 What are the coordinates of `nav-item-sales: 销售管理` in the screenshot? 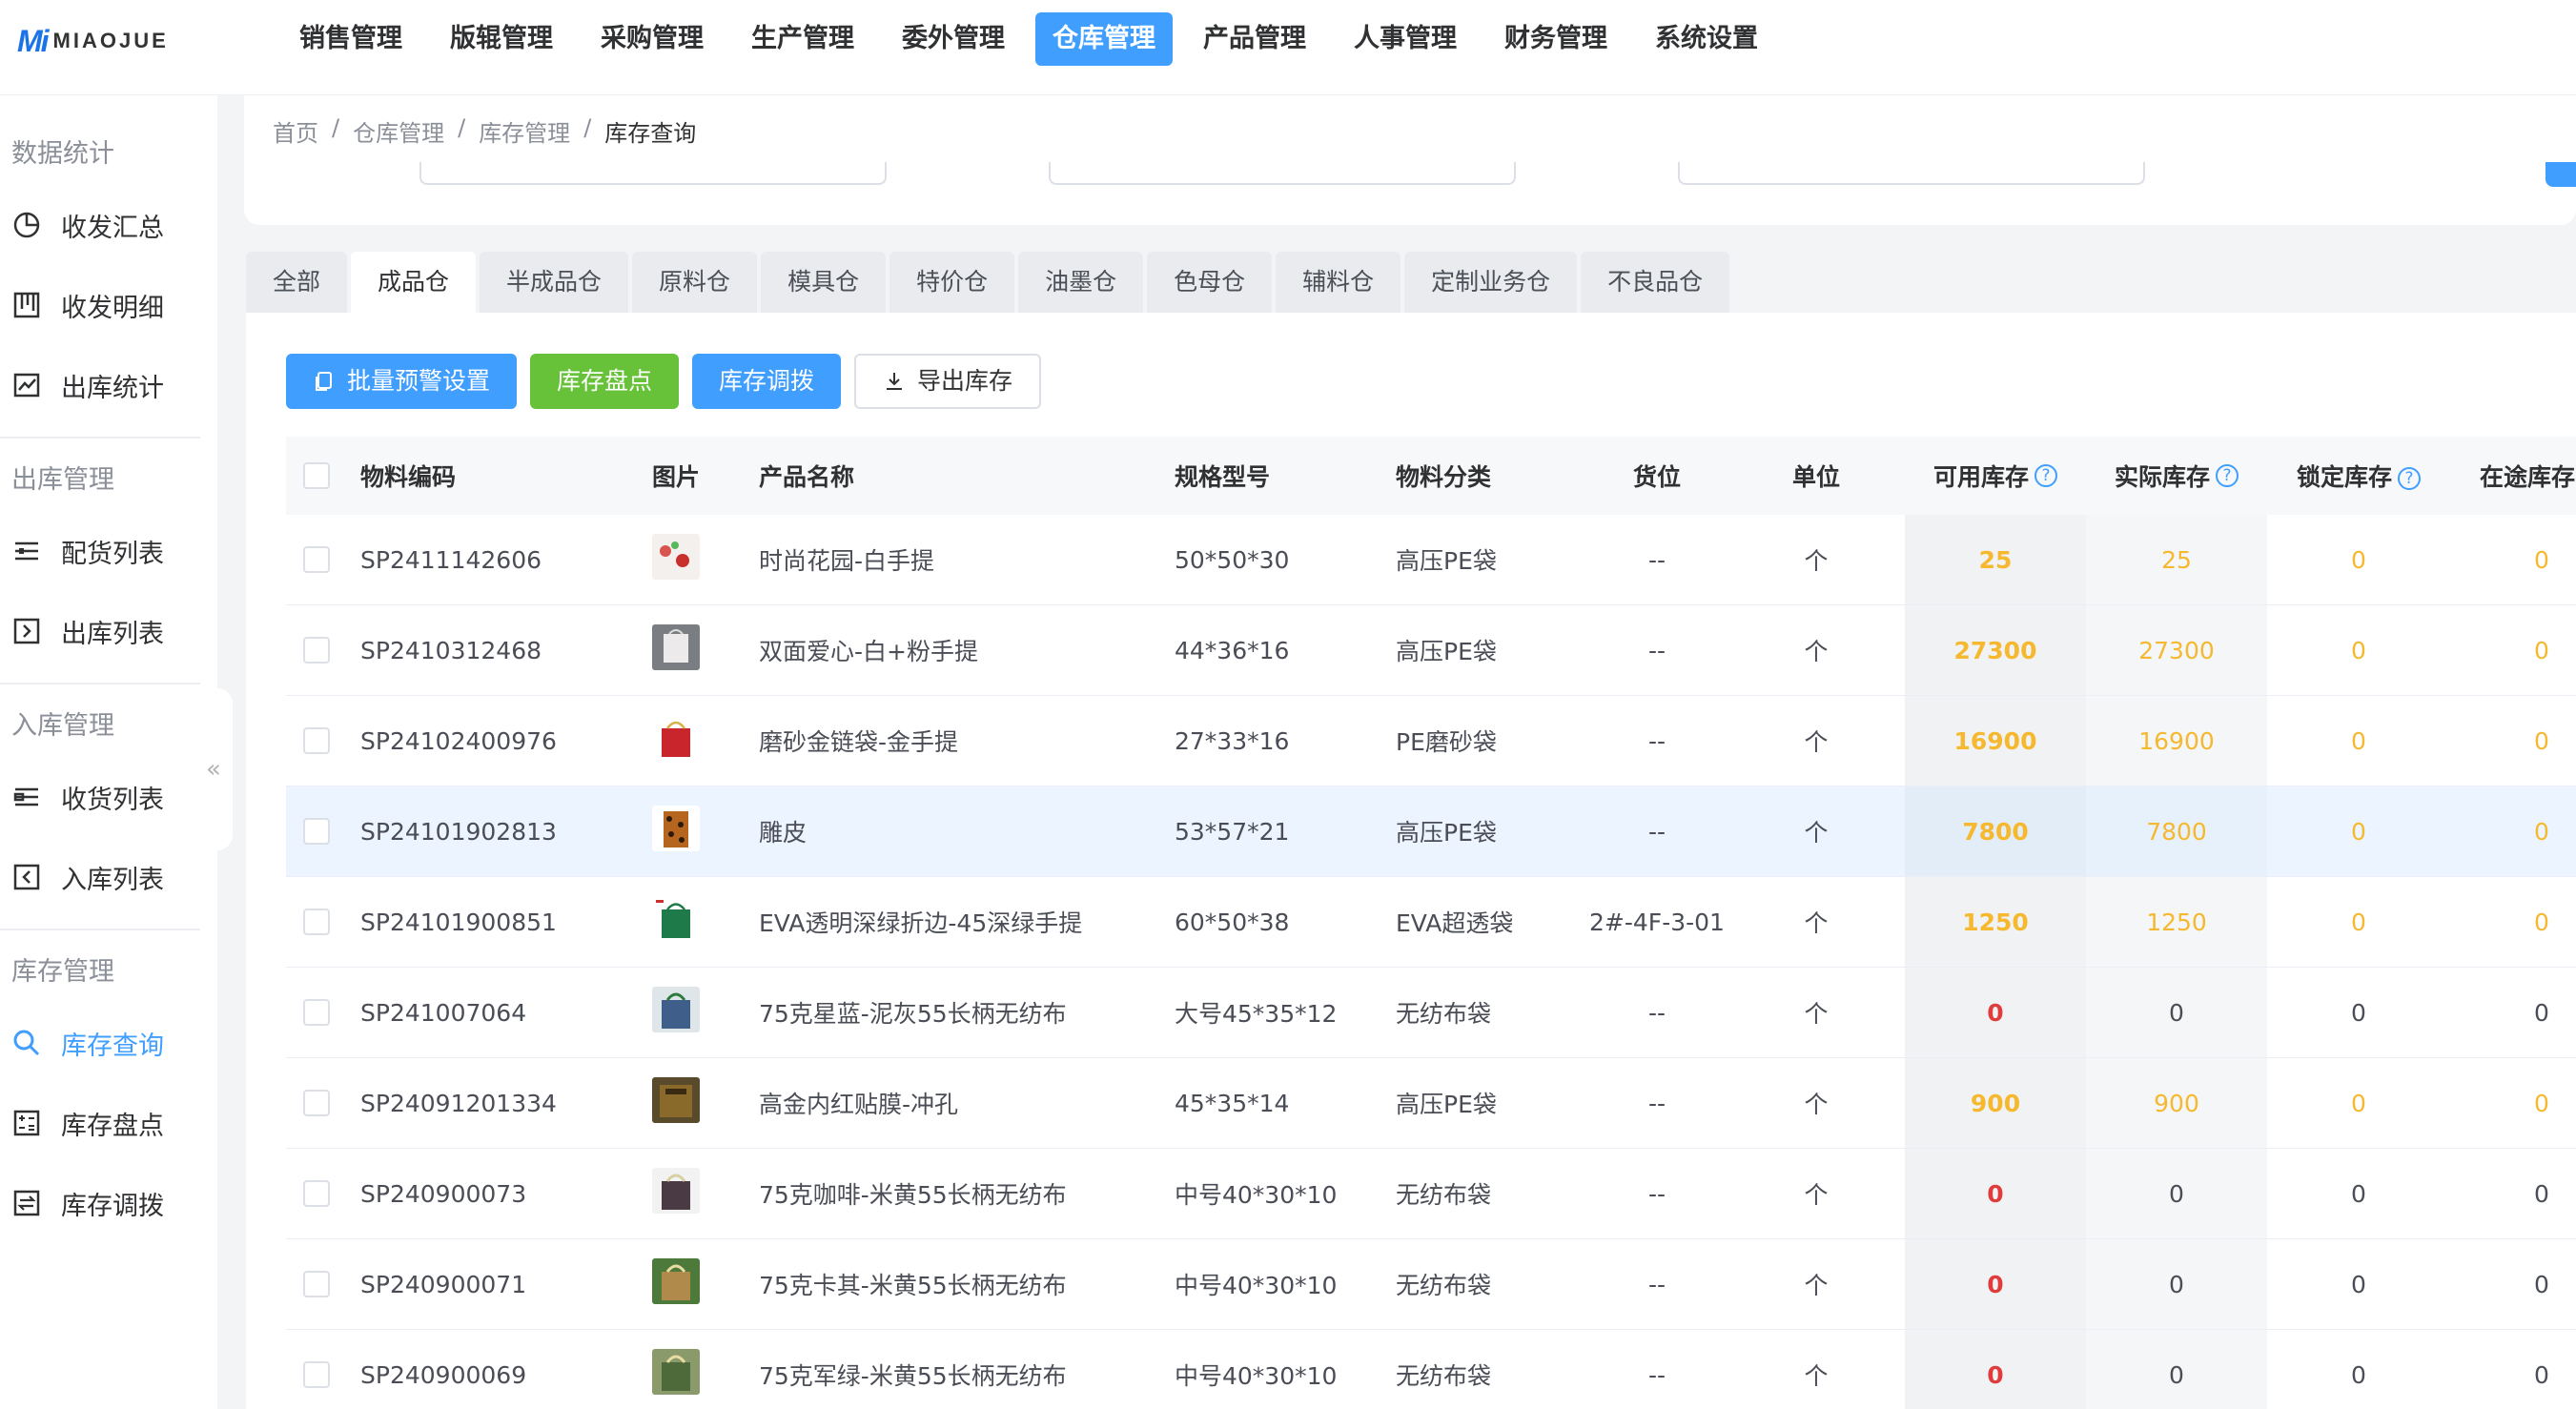 It's located at (351, 39).